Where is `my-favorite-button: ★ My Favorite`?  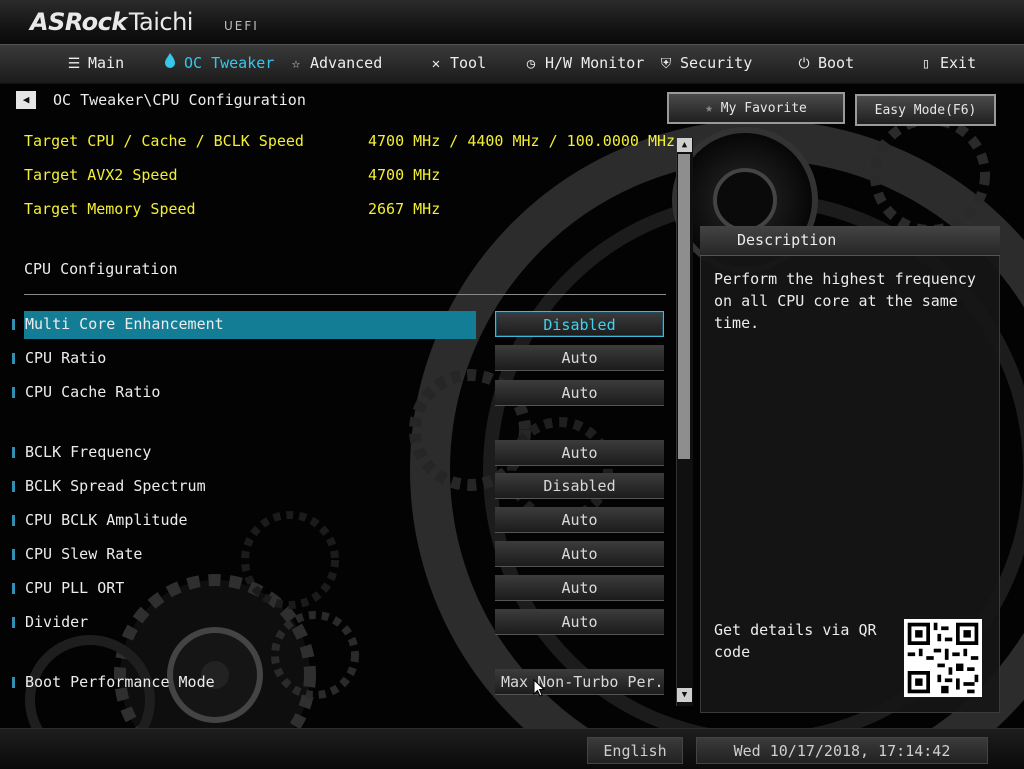 my-favorite-button: ★ My Favorite is located at coordinates (756, 108).